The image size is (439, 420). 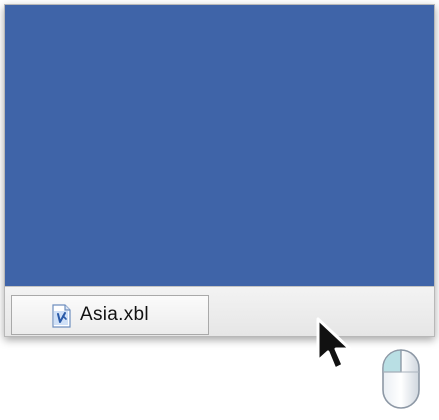 I want to click on tab-label: Asia.xbl, so click(x=114, y=314).